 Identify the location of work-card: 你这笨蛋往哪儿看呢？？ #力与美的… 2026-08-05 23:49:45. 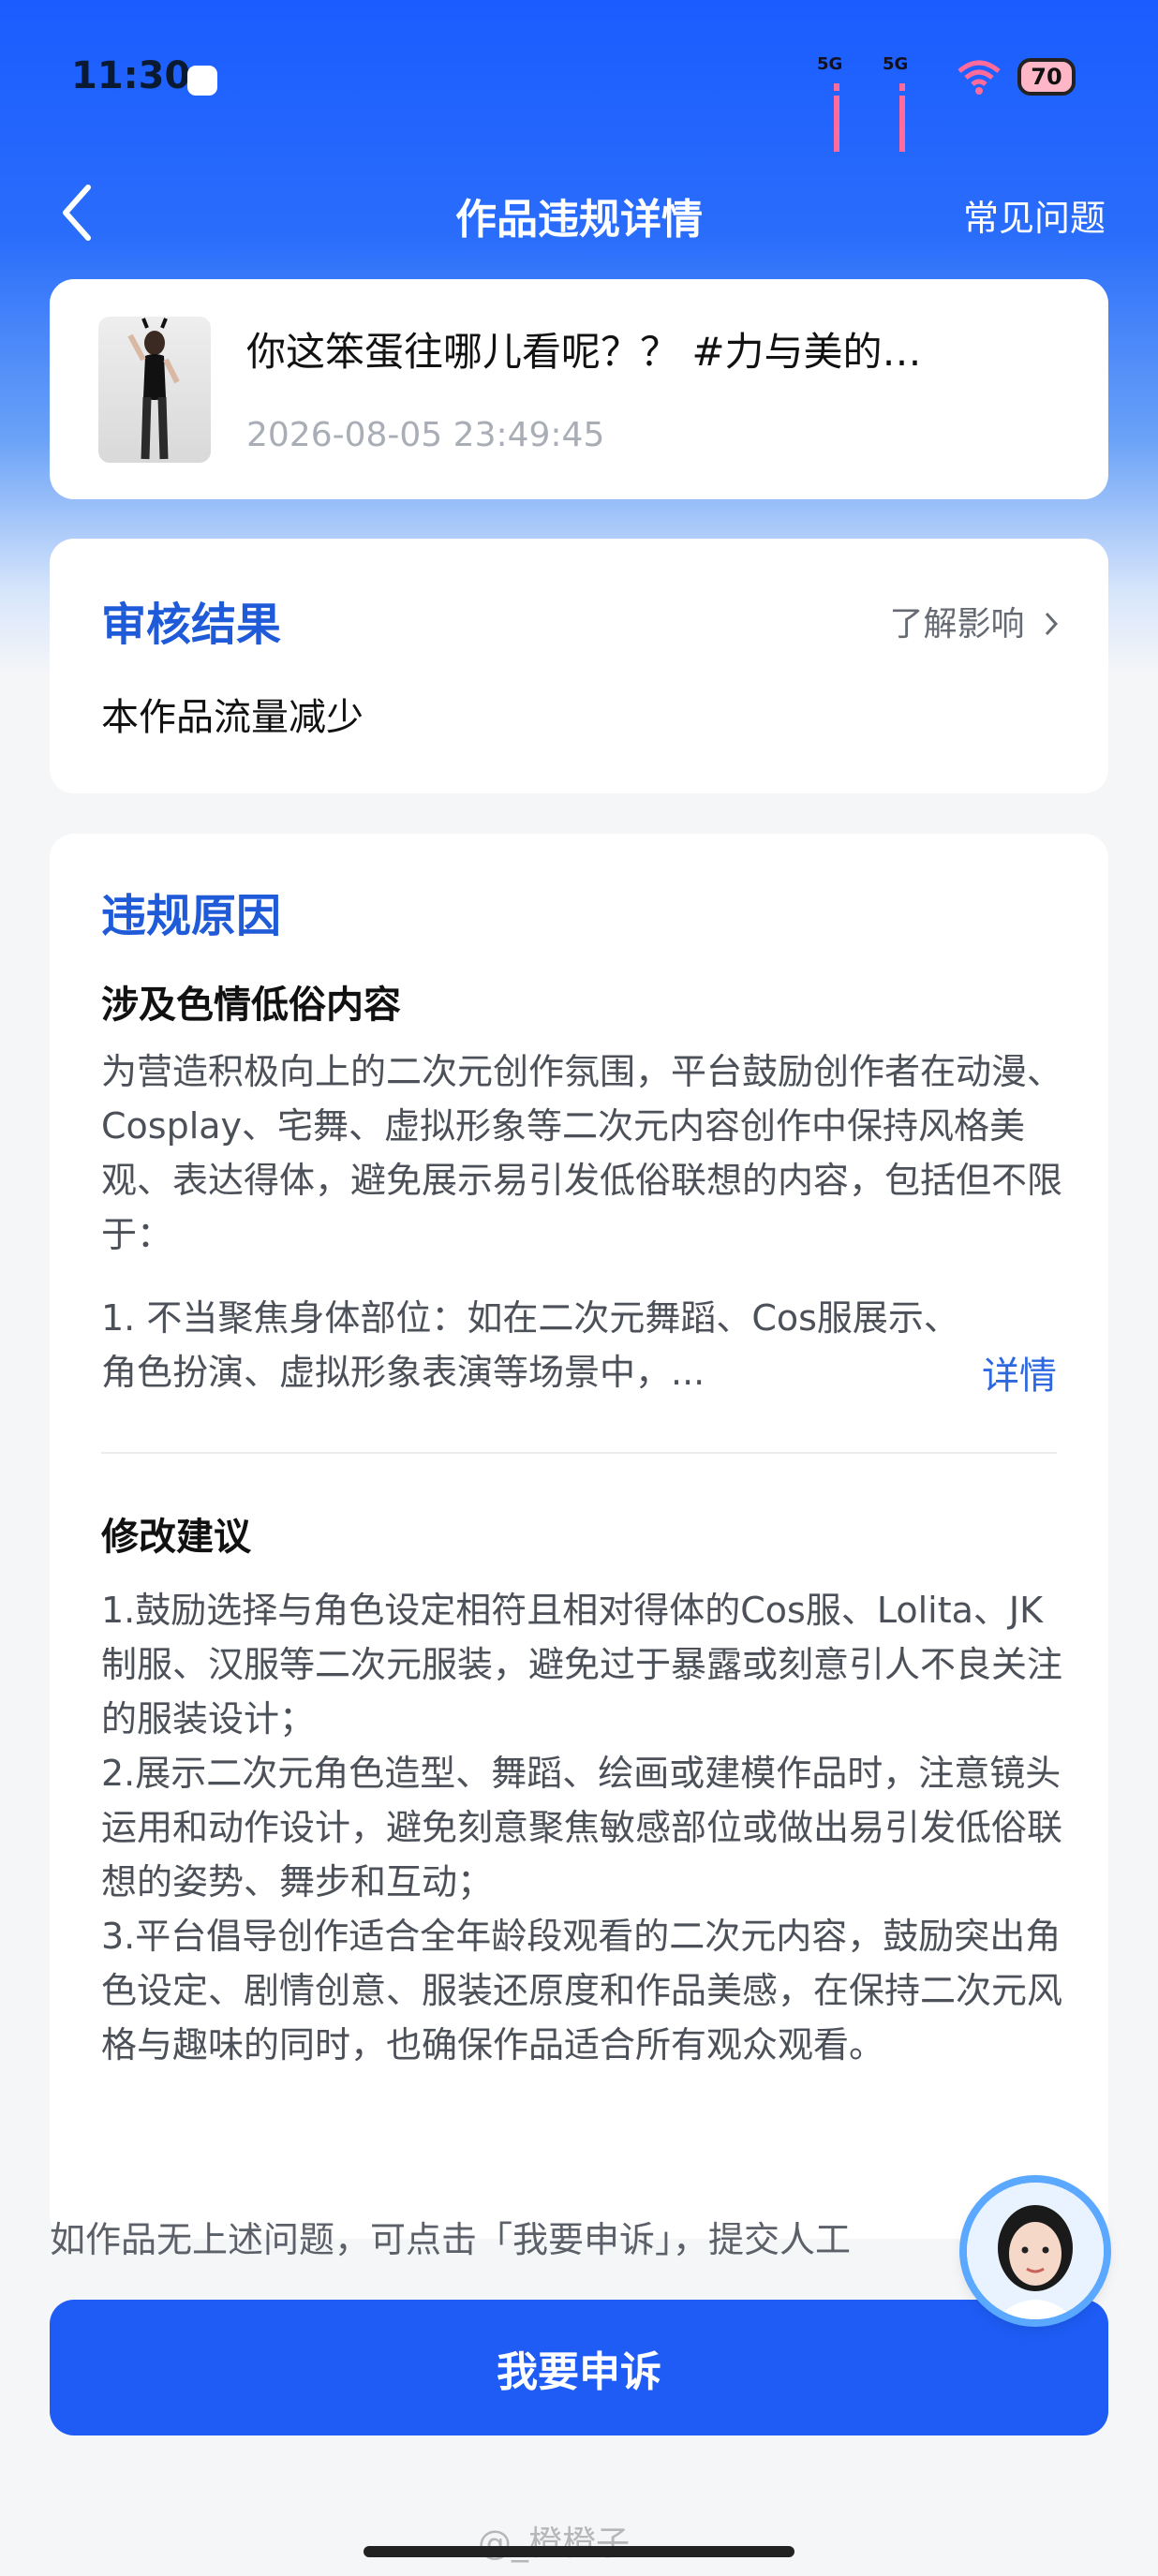
(579, 389).